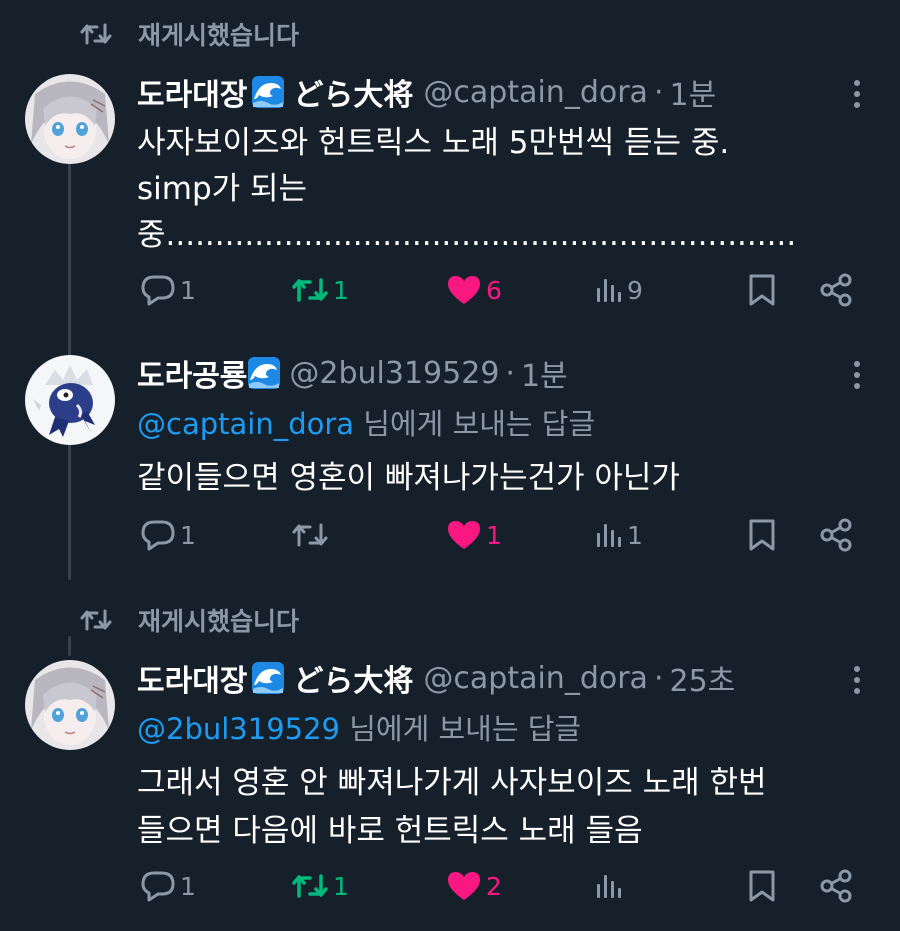 The height and width of the screenshot is (931, 900). I want to click on like-button: 1, so click(474, 535).